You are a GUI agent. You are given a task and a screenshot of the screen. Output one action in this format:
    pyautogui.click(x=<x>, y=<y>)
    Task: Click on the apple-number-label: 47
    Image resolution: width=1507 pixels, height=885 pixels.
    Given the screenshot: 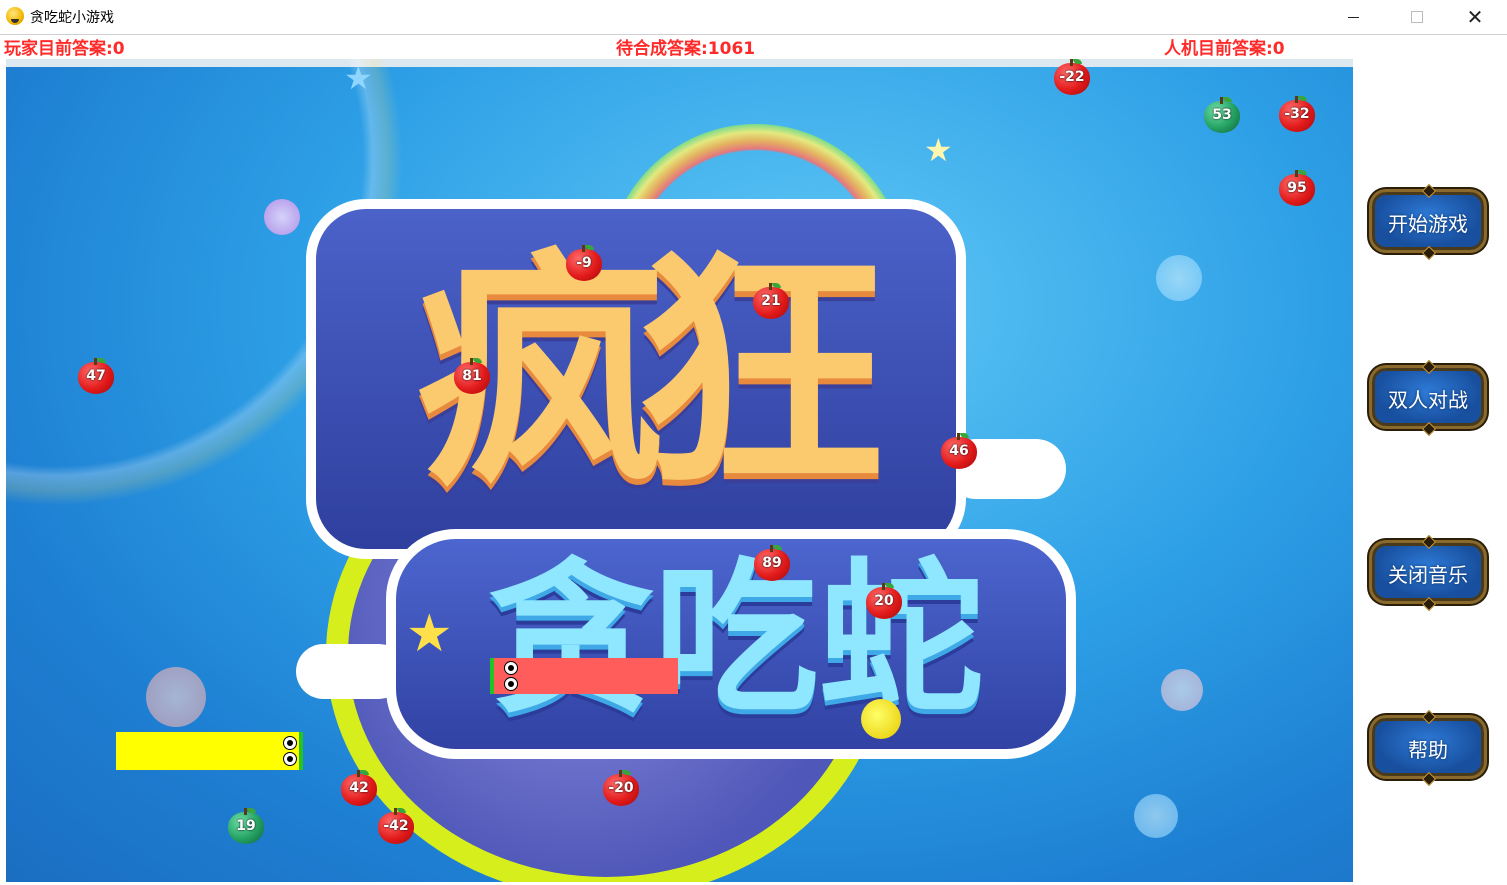 What is the action you would take?
    pyautogui.click(x=96, y=376)
    